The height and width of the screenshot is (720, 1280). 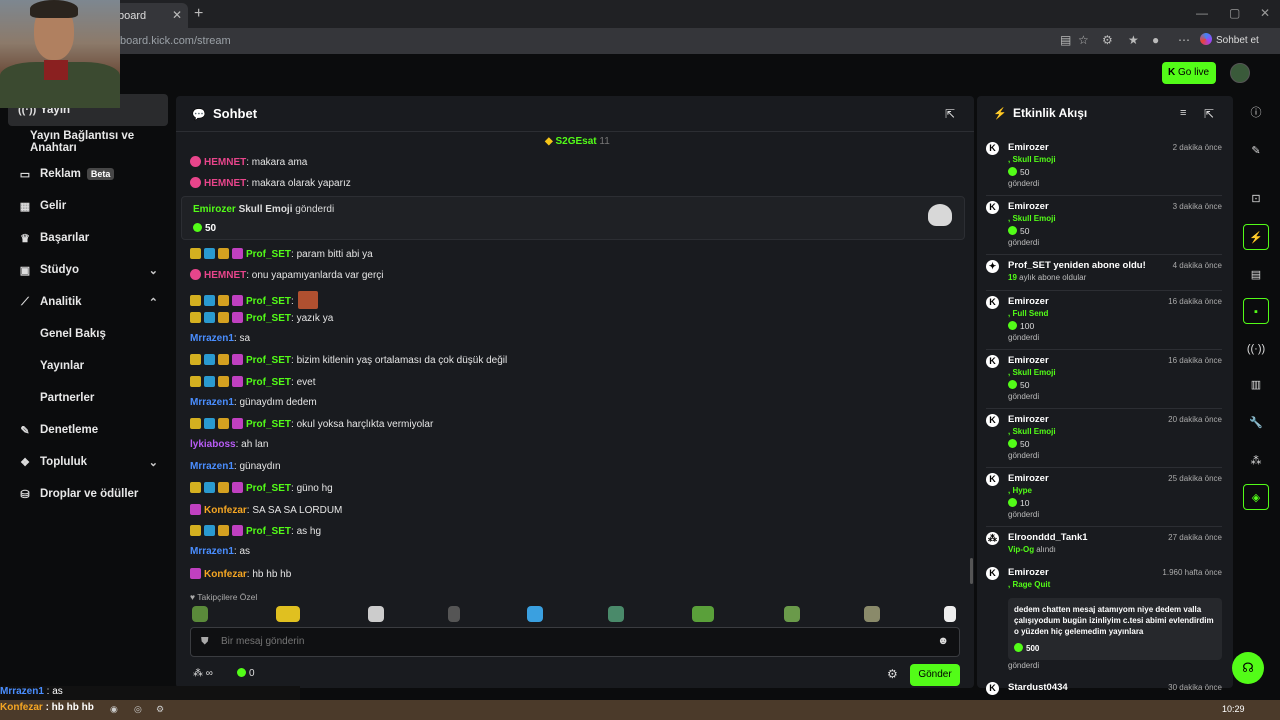 What do you see at coordinates (149, 15) in the screenshot?
I see `browser-tab: board ✕` at bounding box center [149, 15].